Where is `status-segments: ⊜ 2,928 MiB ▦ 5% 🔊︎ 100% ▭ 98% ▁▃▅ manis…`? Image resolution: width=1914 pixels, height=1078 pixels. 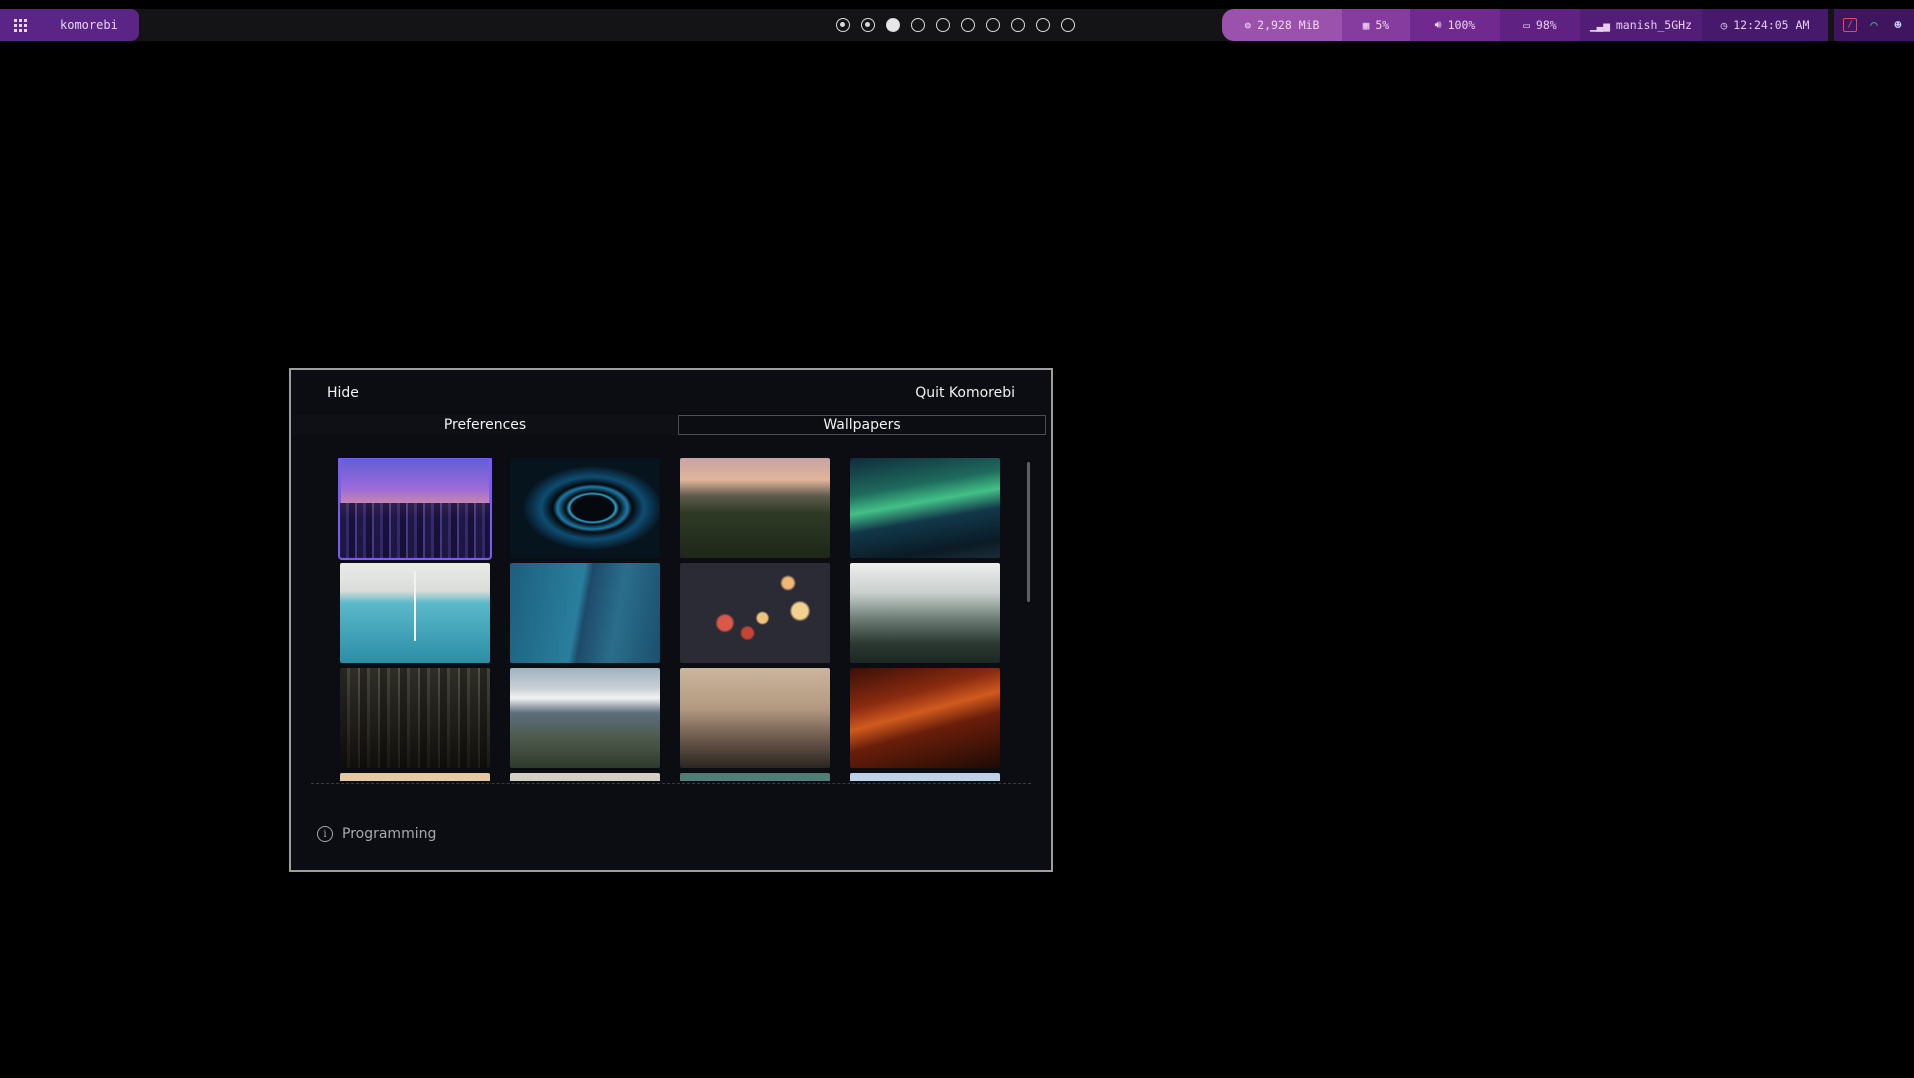 status-segments: ⊜ 2,928 MiB ▦ 5% 🔊︎ 100% ▭ 98% ▁▃▅ manis… is located at coordinates (1525, 25).